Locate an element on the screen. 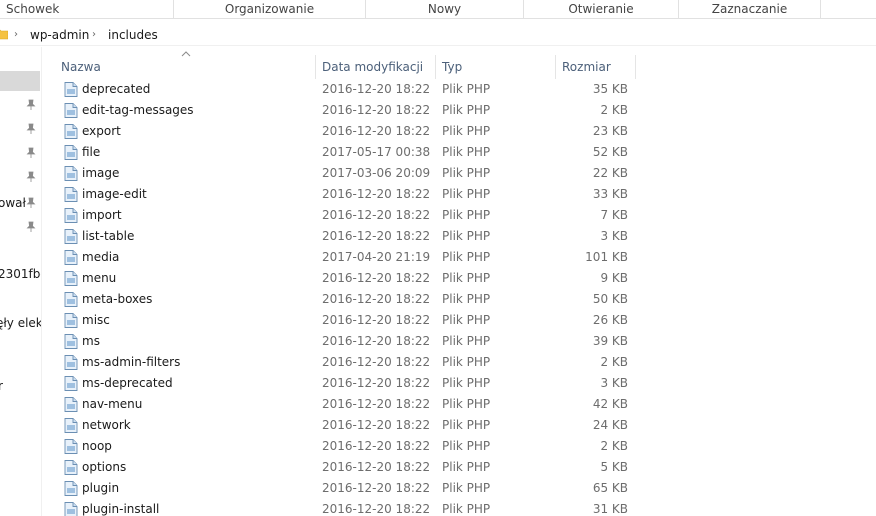 The width and height of the screenshot is (876, 516). file-row: ms 2016-12-20 18:22 Plik PHP 39 KB is located at coordinates (346, 341).